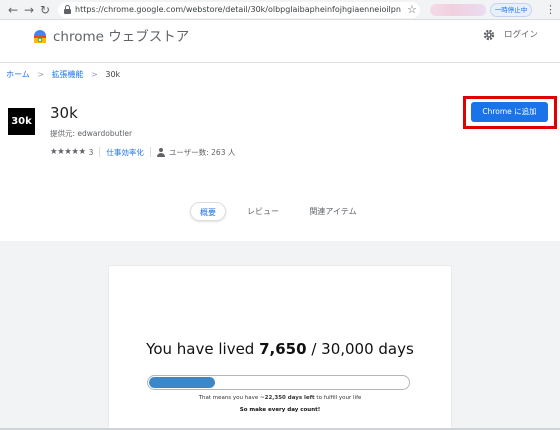 The image size is (560, 430). I want to click on forward-arrow-icon: →, so click(29, 10).